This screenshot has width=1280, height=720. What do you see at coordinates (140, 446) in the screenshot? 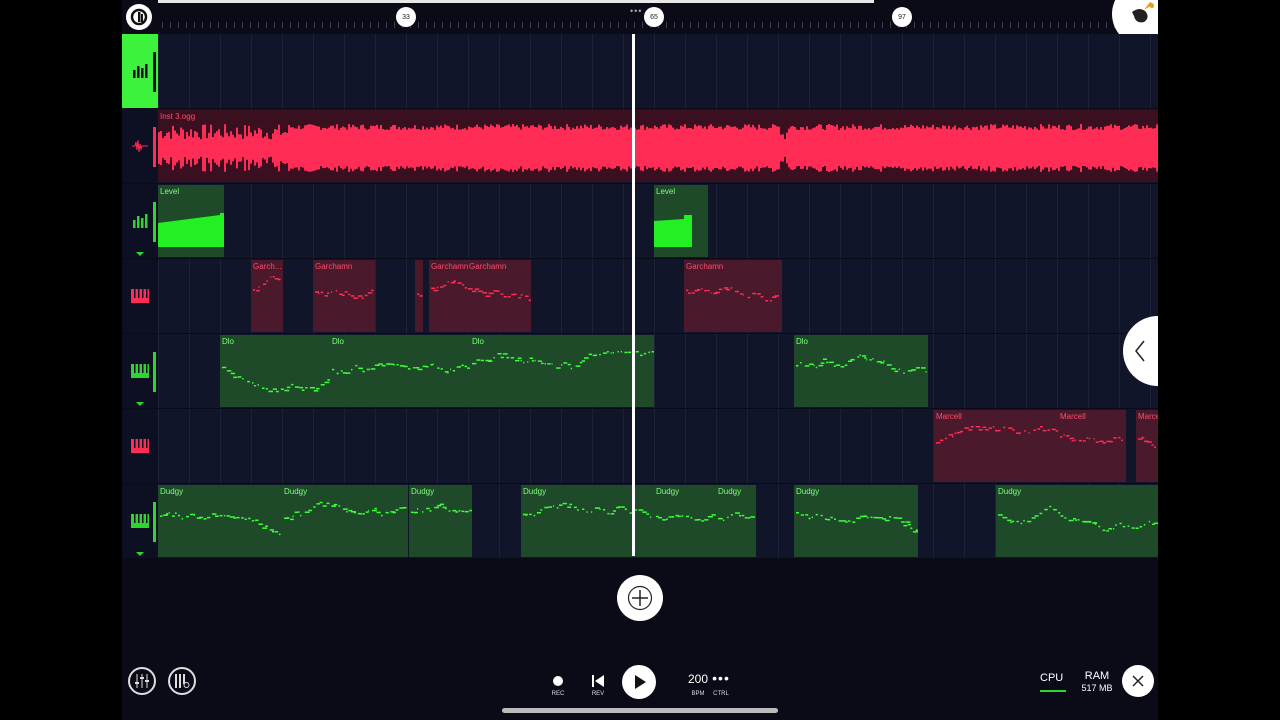
I see `track-6-header` at bounding box center [140, 446].